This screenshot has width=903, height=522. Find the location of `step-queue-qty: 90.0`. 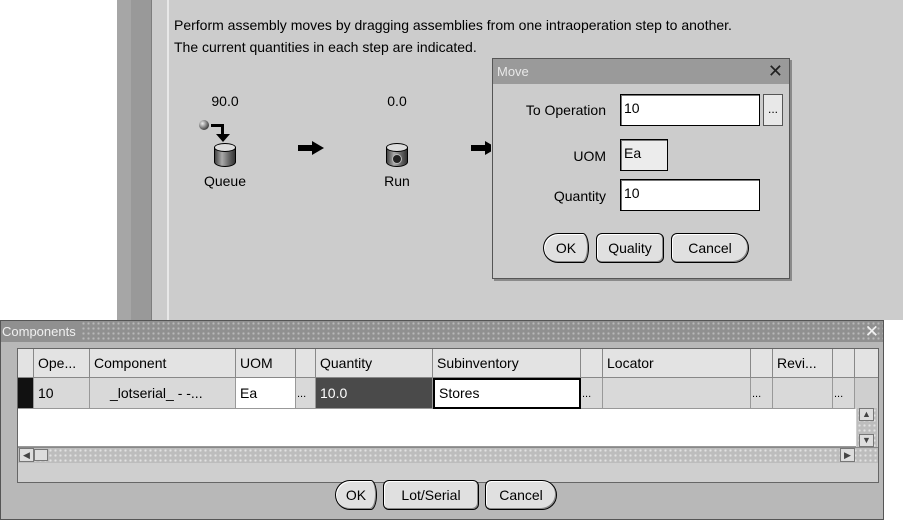

step-queue-qty: 90.0 is located at coordinates (225, 101).